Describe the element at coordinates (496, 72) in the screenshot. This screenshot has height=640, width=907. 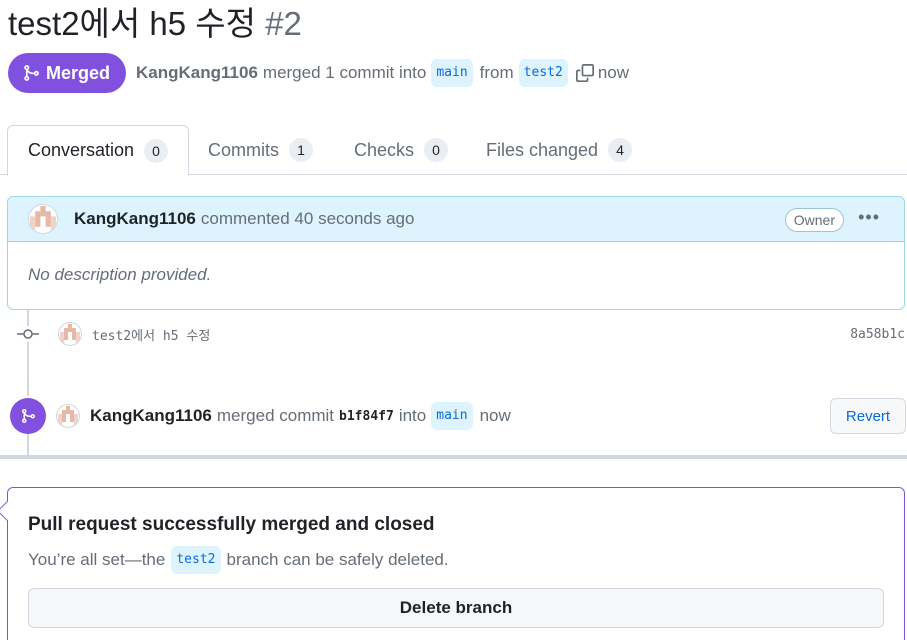
I see `from-text: from` at that location.